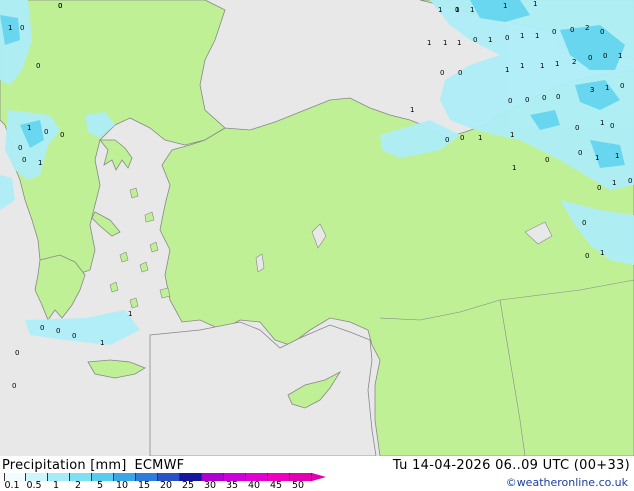 Image resolution: width=634 pixels, height=491 pixels. I want to click on valid-time-label: Tu 14-04-2026 06..09 UTC (00+33), so click(511, 465).